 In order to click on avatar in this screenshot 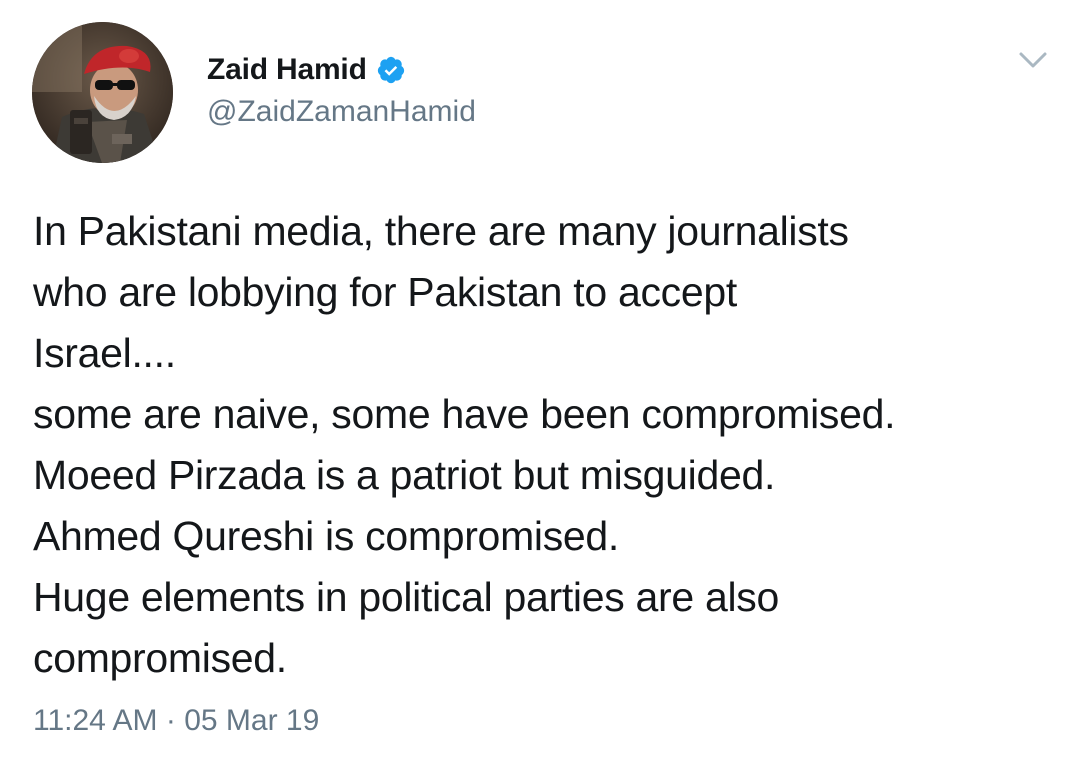, I will do `click(102, 92)`.